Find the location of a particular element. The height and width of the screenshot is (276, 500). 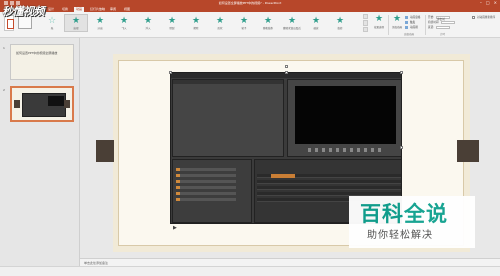

gallery-item-label: 出现 is located at coordinates (76, 28).